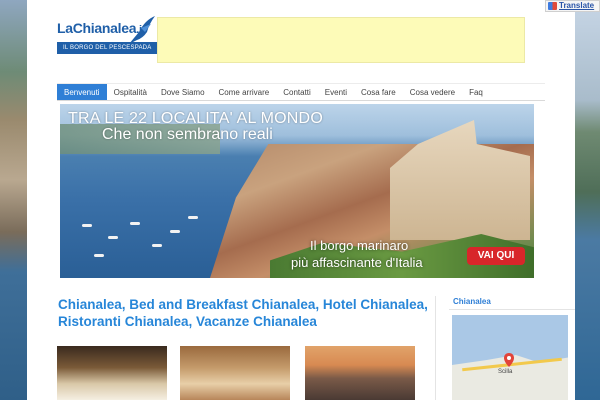  What do you see at coordinates (435, 348) in the screenshot?
I see `sidebar-divider` at bounding box center [435, 348].